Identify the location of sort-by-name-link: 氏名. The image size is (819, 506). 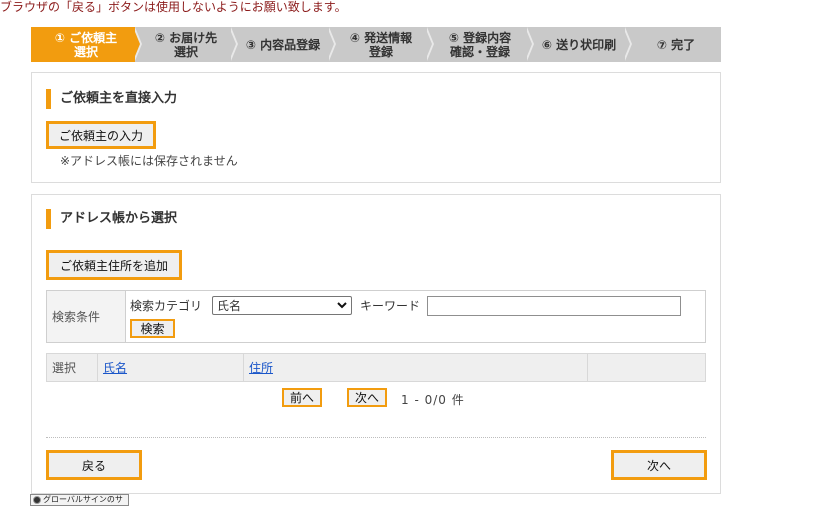
(115, 367).